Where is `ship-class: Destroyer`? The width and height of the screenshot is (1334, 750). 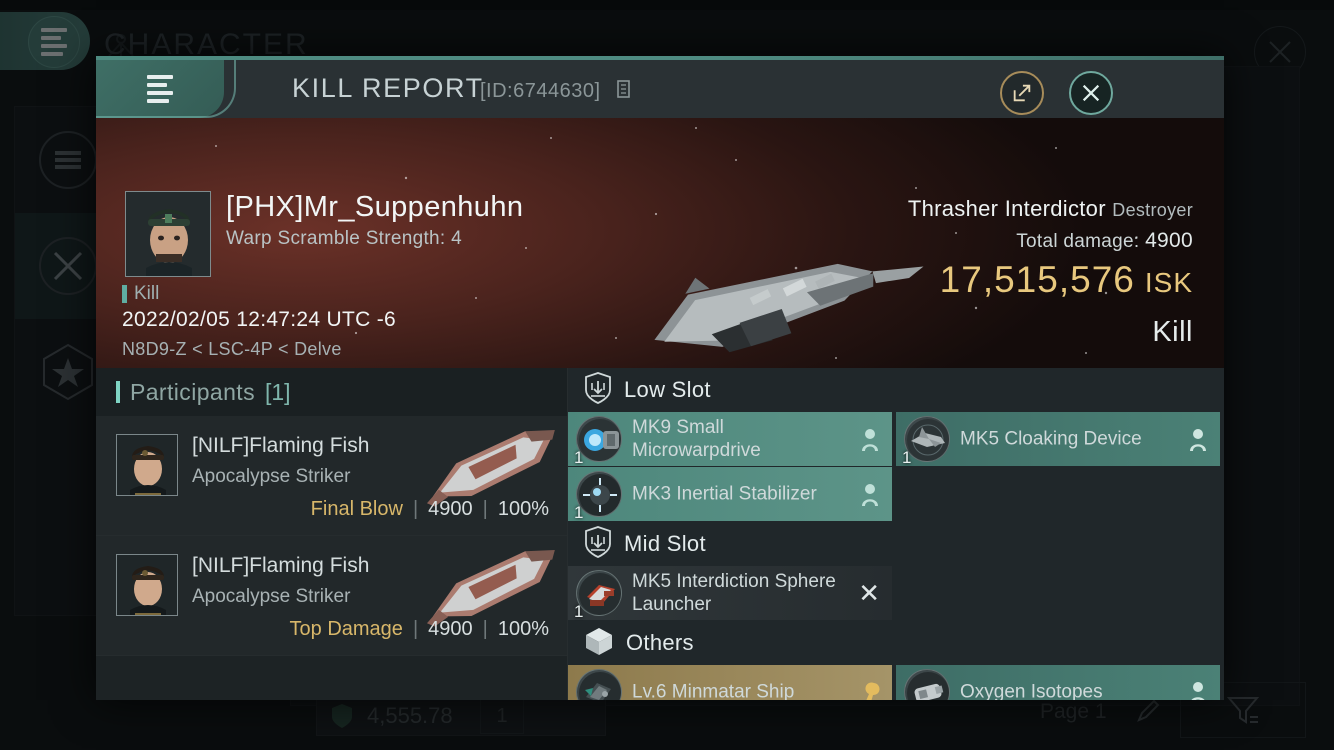
ship-class: Destroyer is located at coordinates (1152, 210).